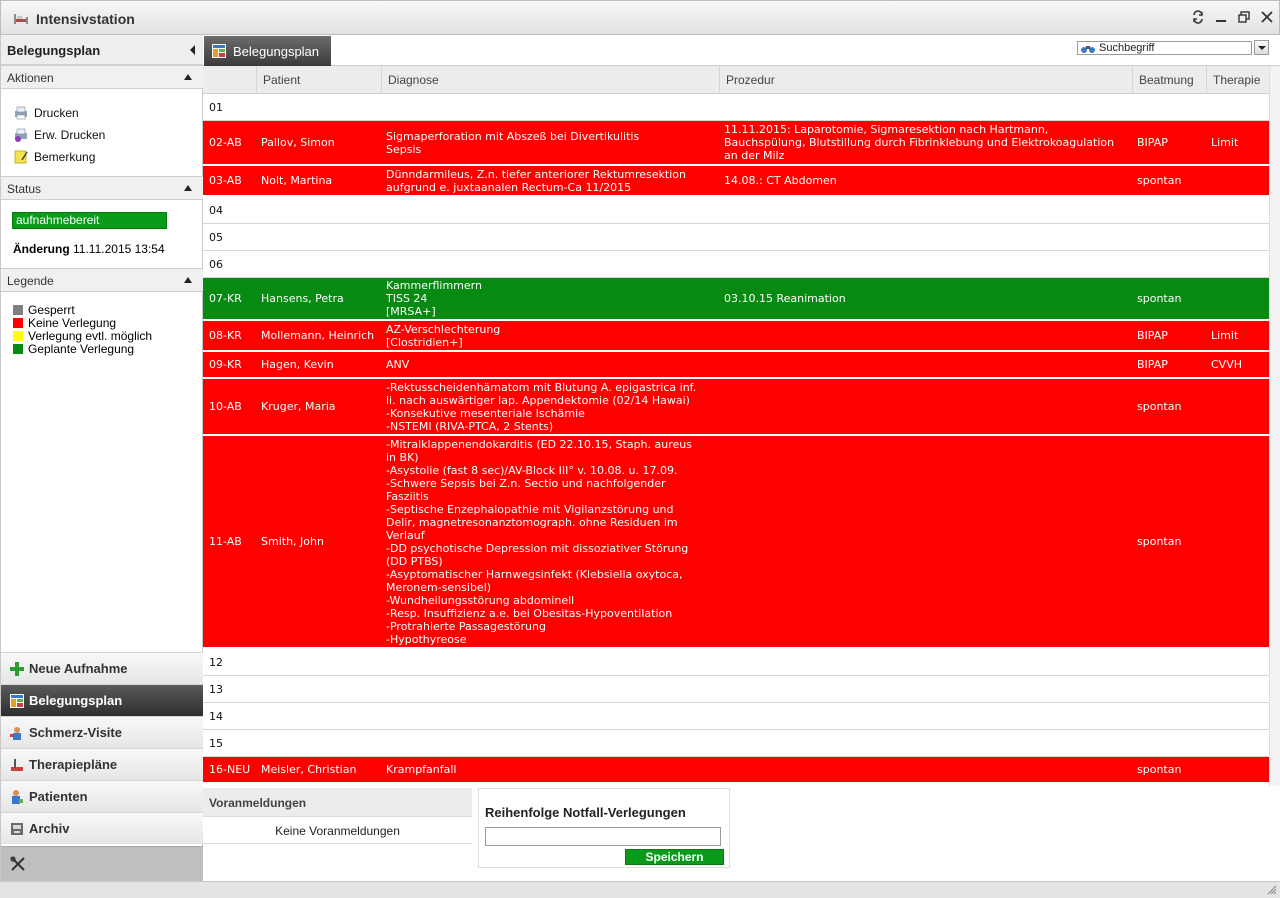  Describe the element at coordinates (1169, 80) in the screenshot. I see `col-beatmung: Beatmung` at that location.